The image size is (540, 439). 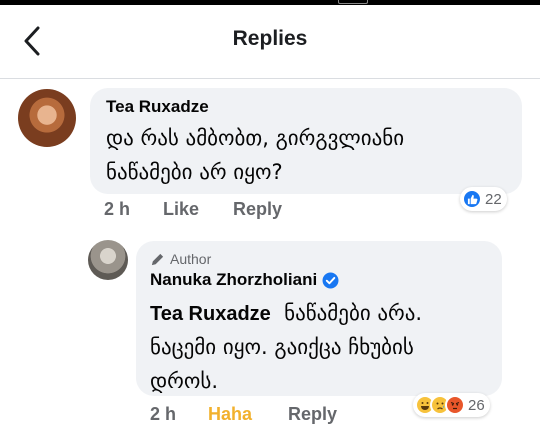 I want to click on verified-badge-icon, so click(x=330, y=280).